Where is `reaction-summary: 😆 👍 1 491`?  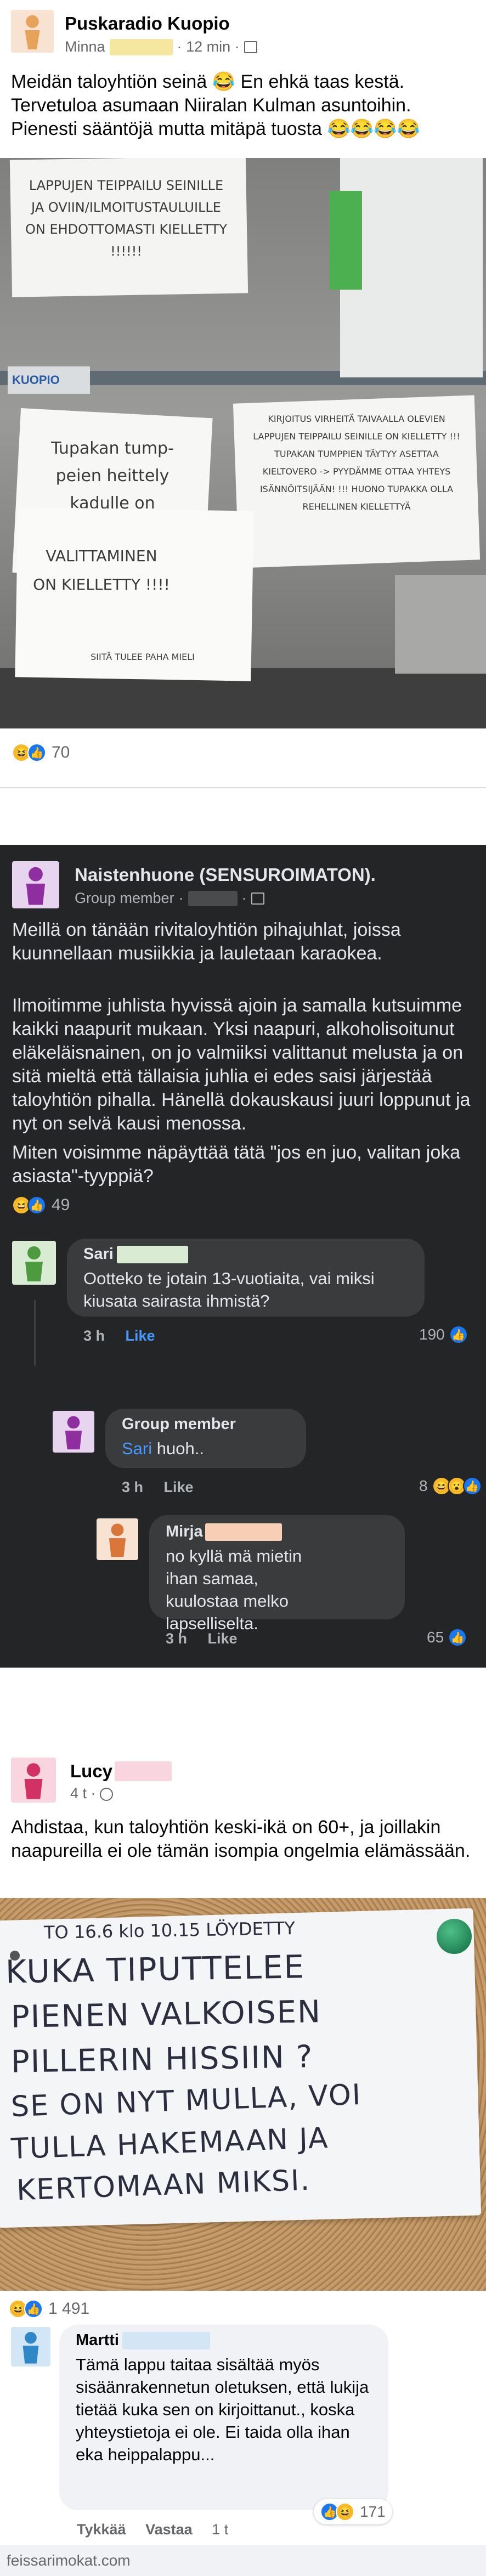 reaction-summary: 😆 👍 1 491 is located at coordinates (49, 2309).